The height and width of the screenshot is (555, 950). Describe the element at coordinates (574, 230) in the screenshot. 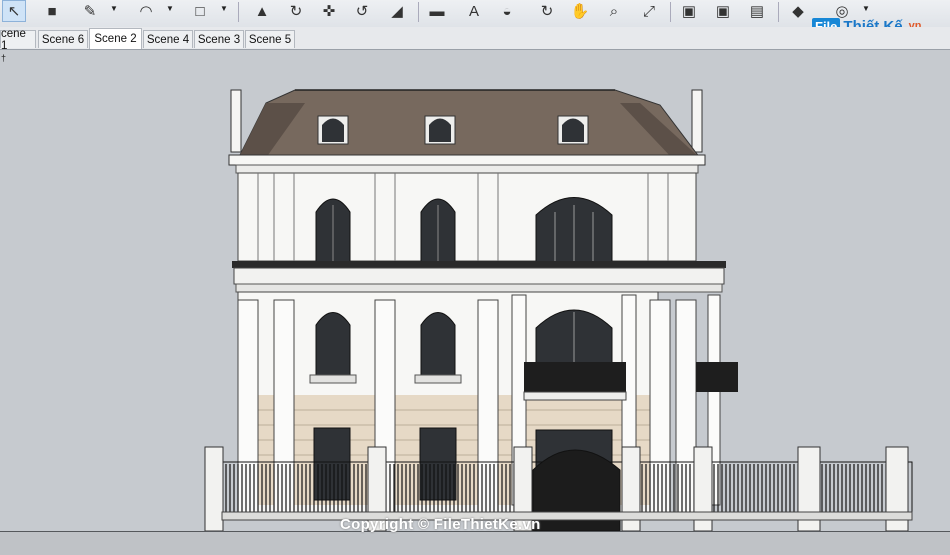

I see `arched-window-wide` at that location.